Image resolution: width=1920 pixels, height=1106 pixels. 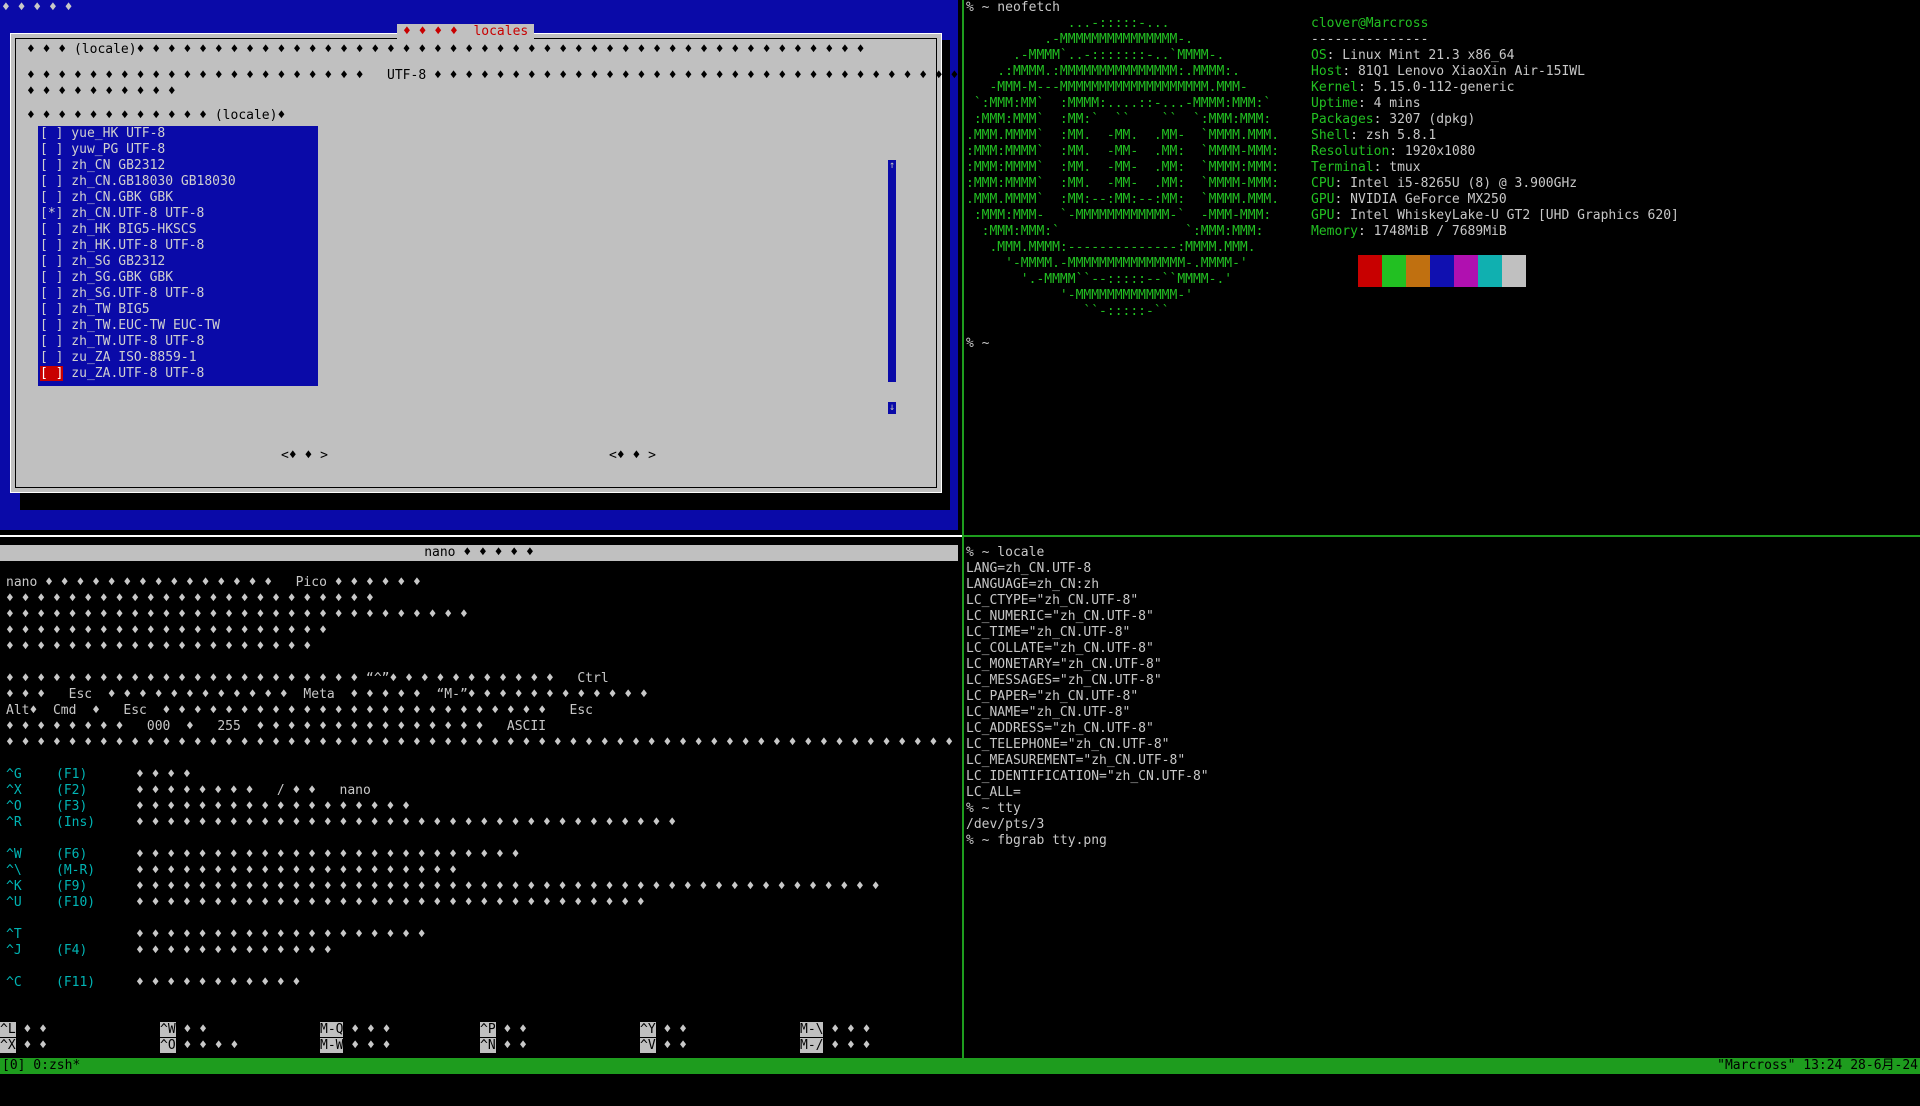 What do you see at coordinates (1342, 167) in the screenshot?
I see `info-label: Terminal` at bounding box center [1342, 167].